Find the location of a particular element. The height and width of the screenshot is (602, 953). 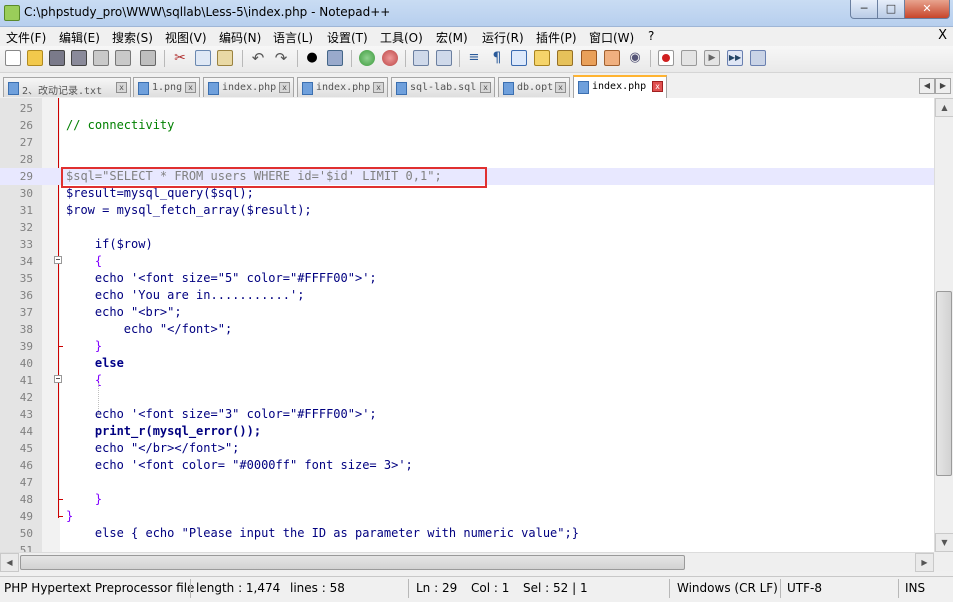

code-text: } is located at coordinates (70, 516).